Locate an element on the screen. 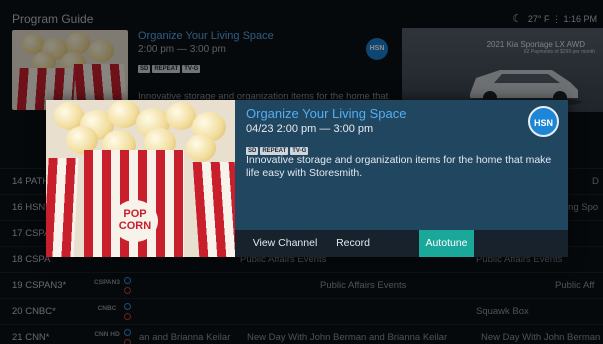 This screenshot has width=603, height=344. program-image: POP CORN is located at coordinates (140, 178).